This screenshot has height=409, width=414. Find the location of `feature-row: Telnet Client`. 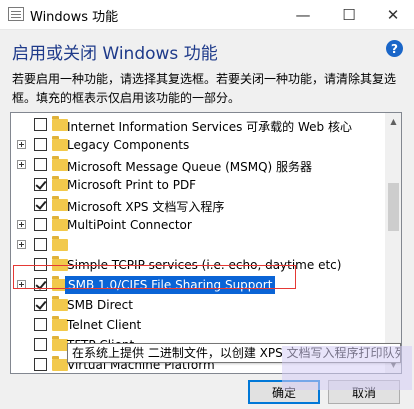

feature-row: Telnet Client is located at coordinates (198, 325).